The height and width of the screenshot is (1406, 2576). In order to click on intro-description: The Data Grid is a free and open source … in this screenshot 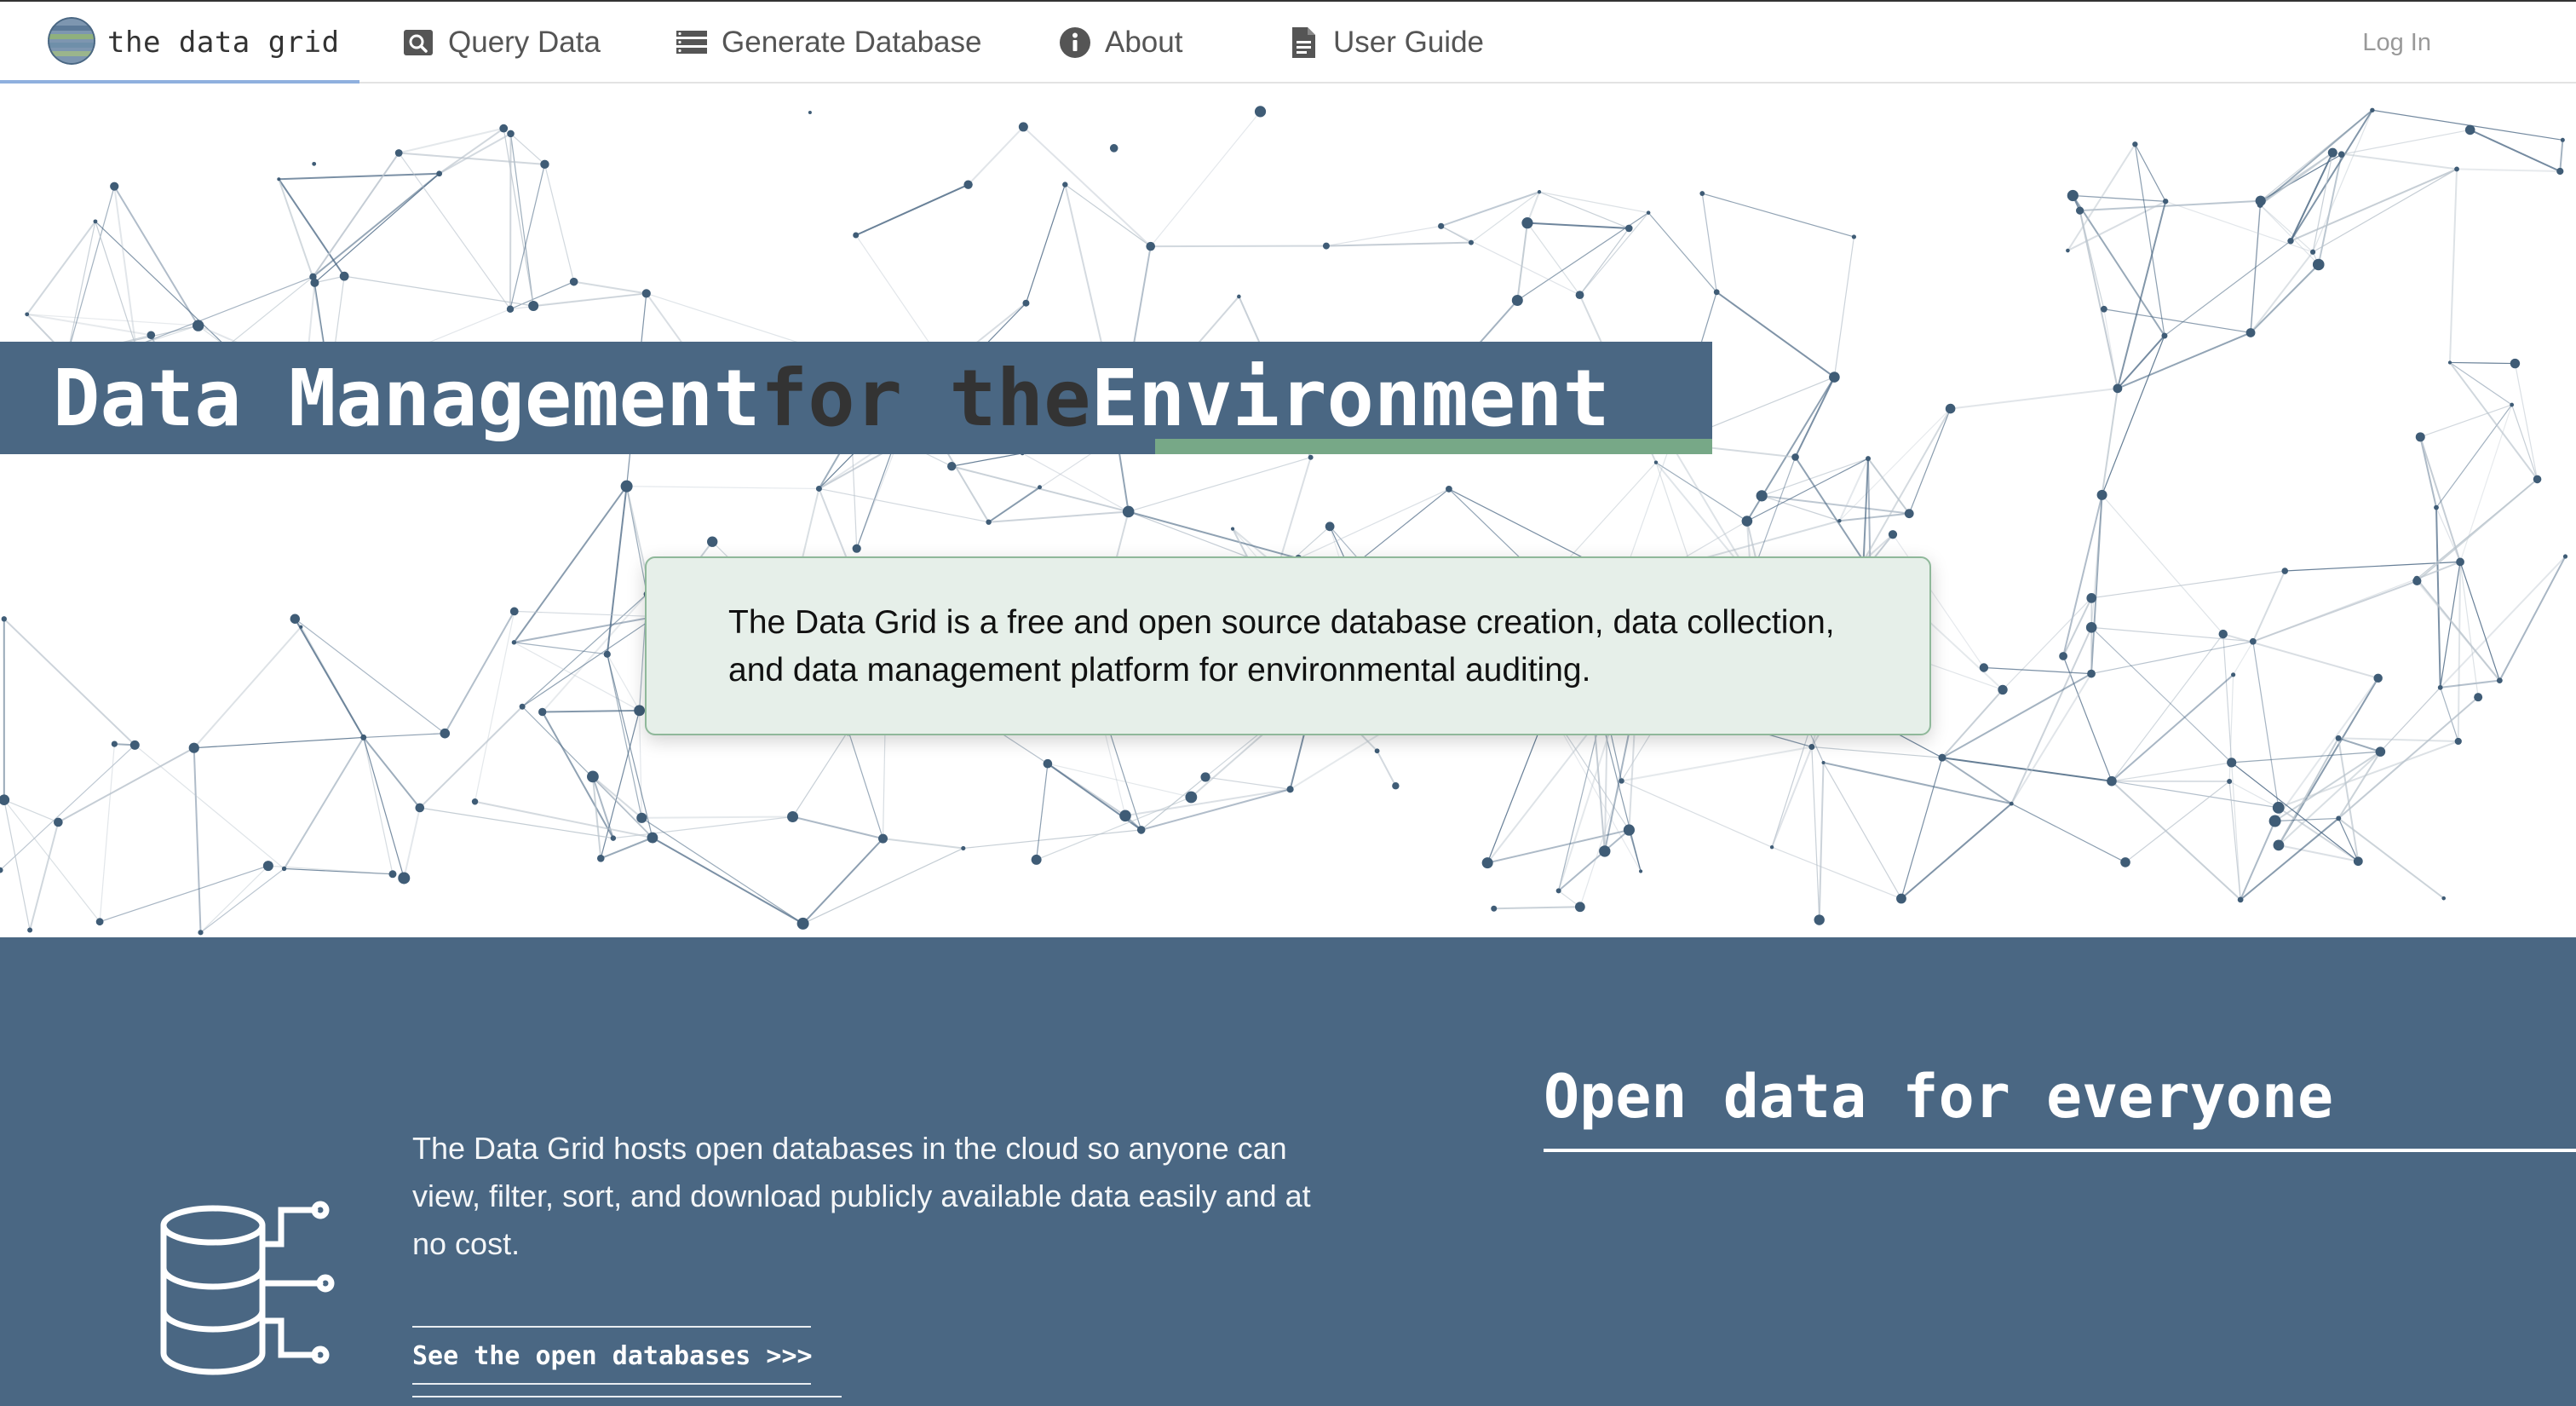, I will do `click(1282, 646)`.